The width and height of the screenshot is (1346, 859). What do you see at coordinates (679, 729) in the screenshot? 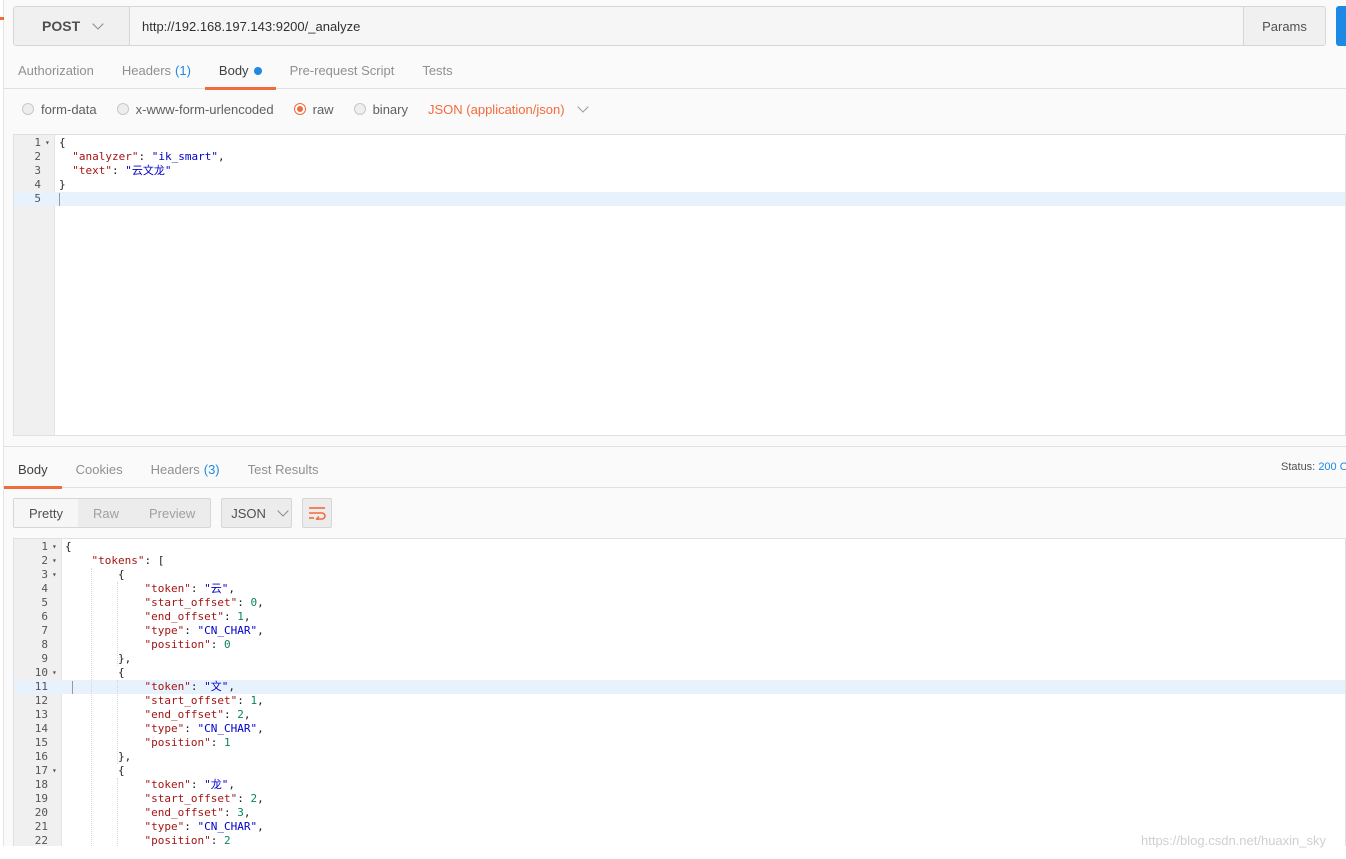
I see `code-line: 14 "type": "CN_CHAR",` at bounding box center [679, 729].